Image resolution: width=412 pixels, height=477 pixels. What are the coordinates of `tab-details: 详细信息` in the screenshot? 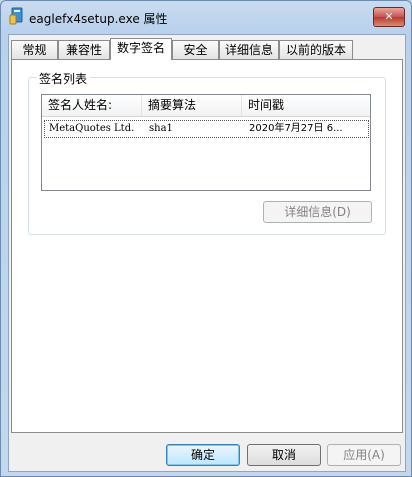 It's located at (249, 49).